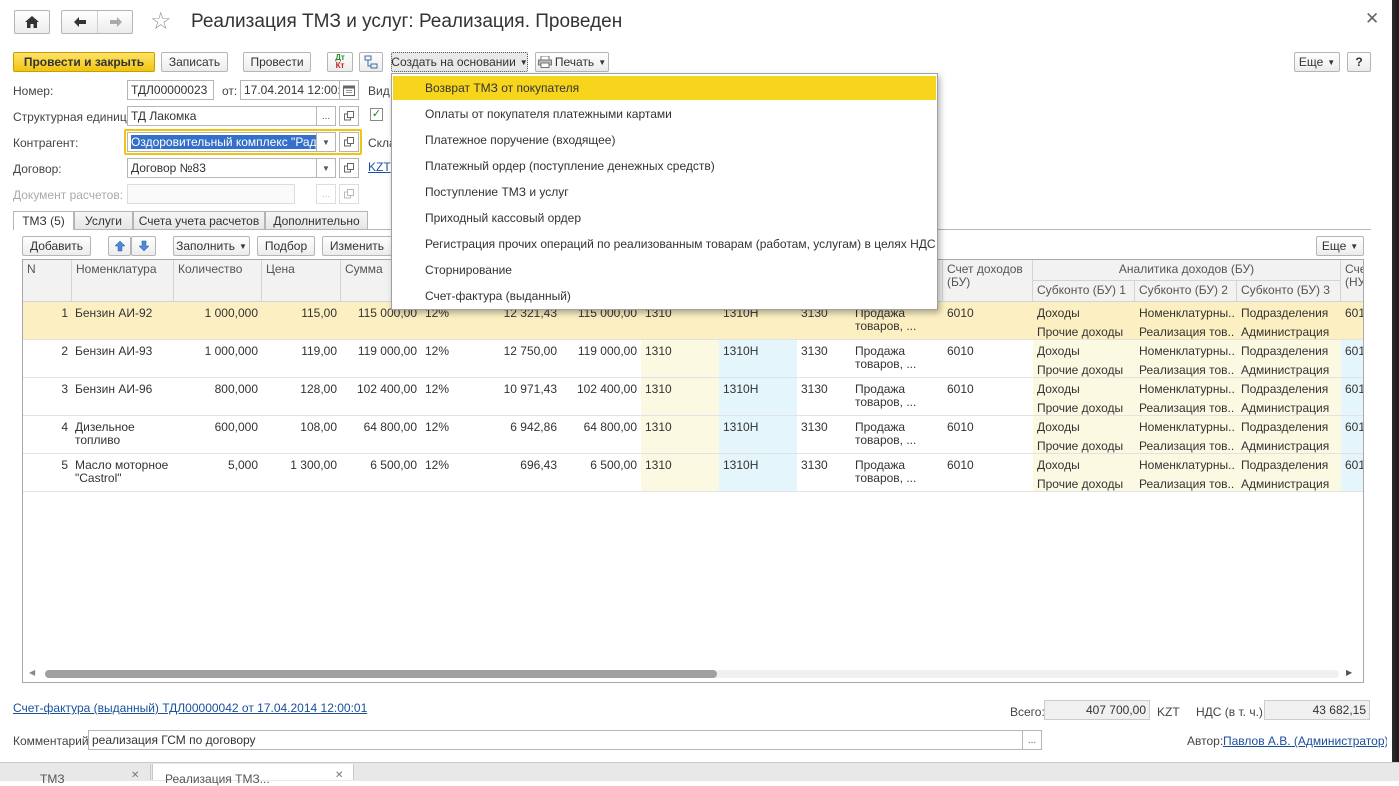  Describe the element at coordinates (1340, 246) in the screenshot. I see `table-more-button: Еще ▼` at that location.